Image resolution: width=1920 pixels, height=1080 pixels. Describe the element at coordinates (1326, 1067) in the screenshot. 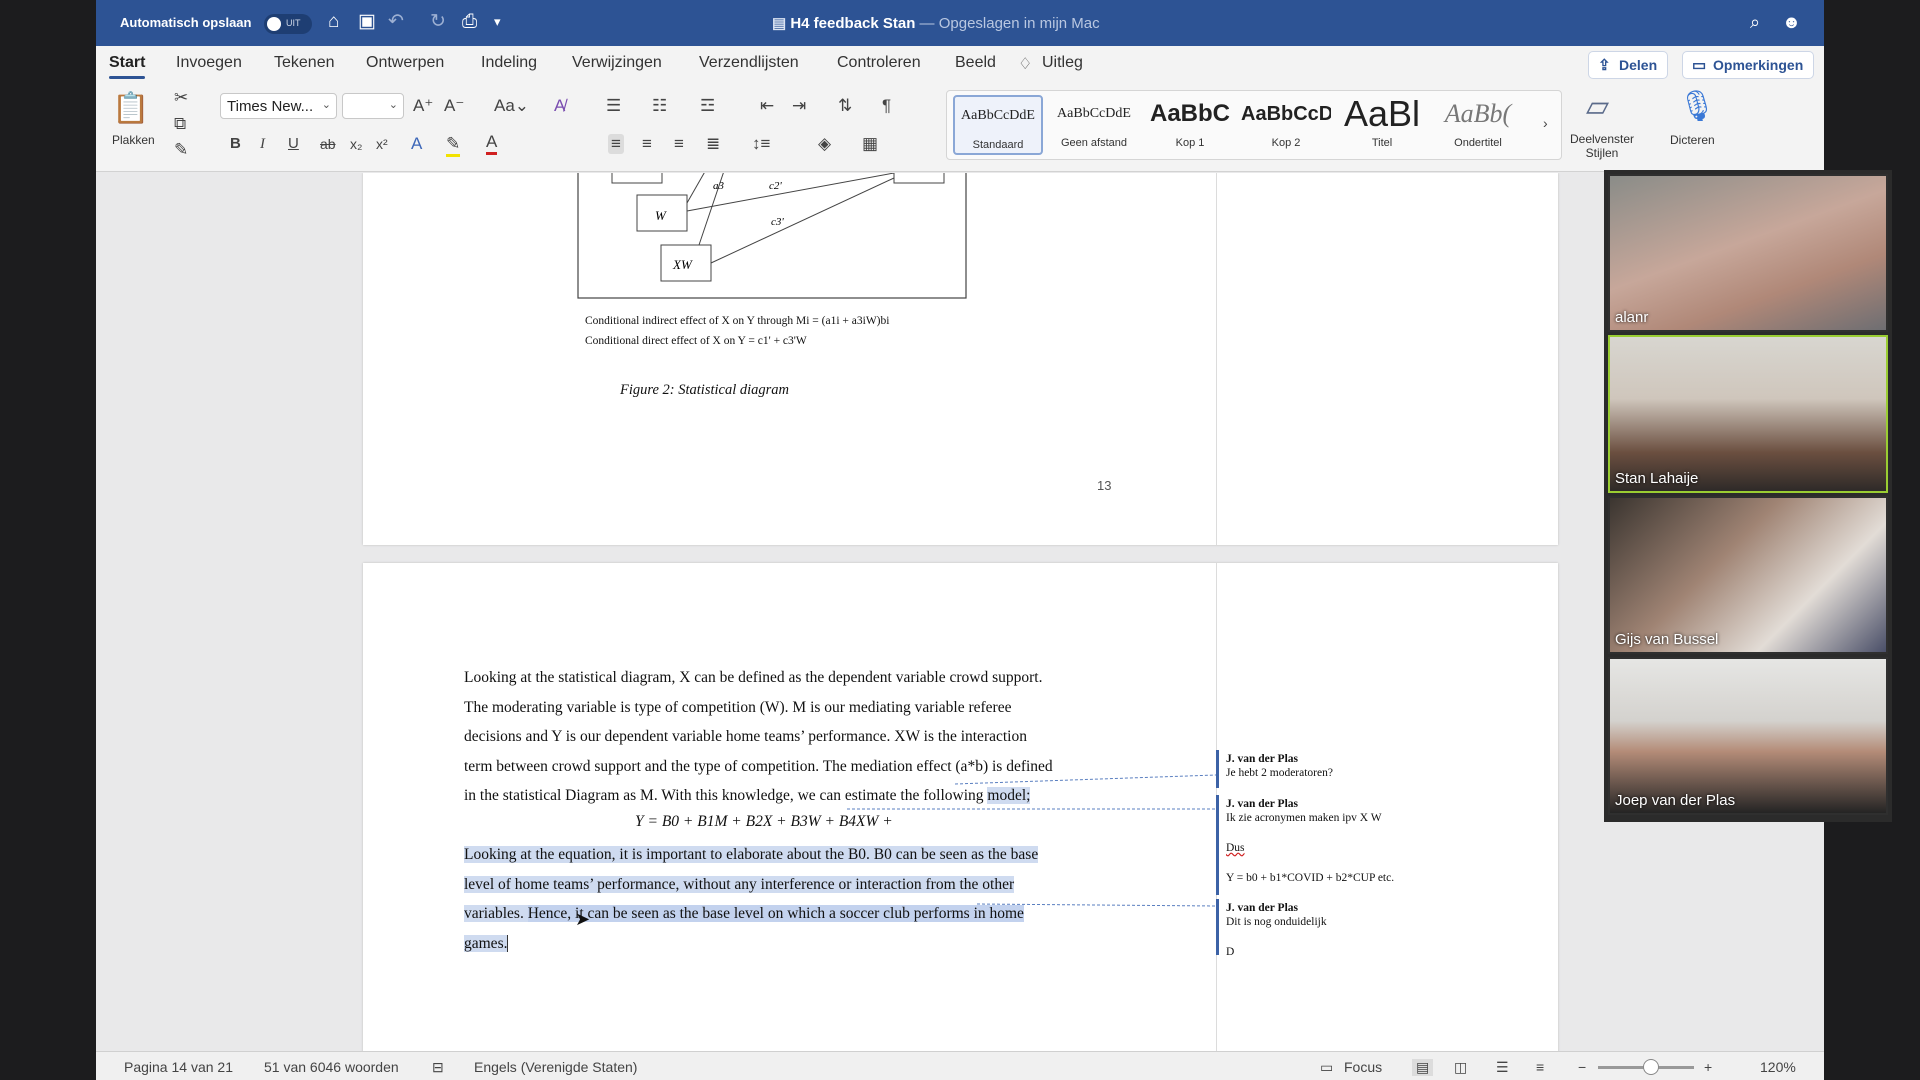

I see `focus-icon: ▭` at that location.